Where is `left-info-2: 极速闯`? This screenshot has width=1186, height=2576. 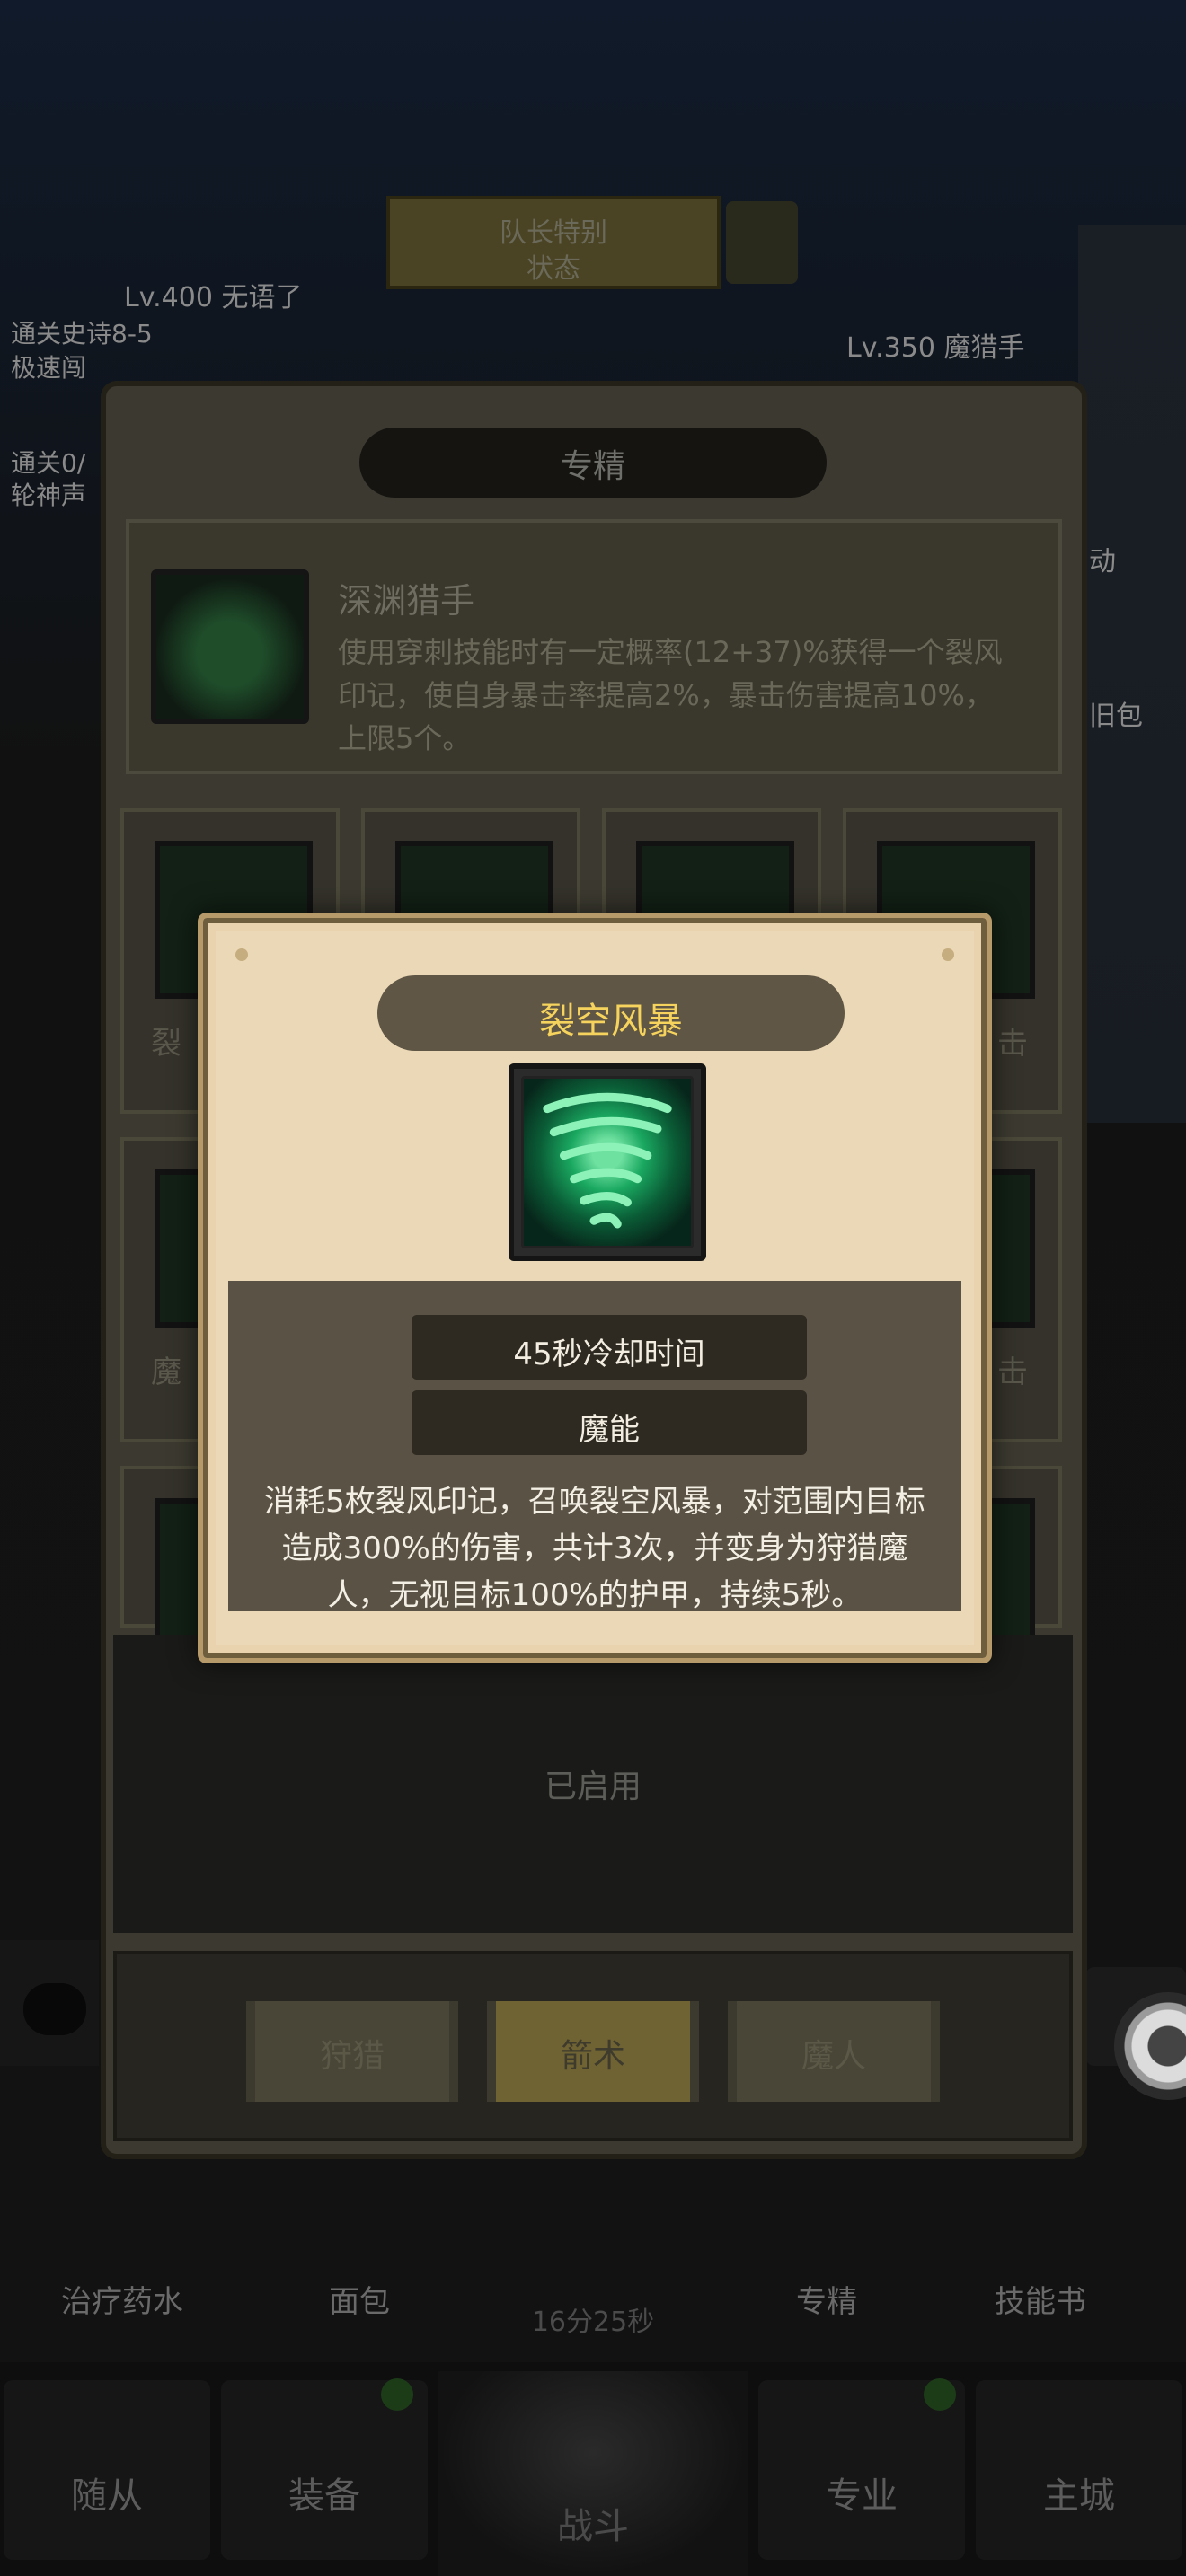
left-info-2: 极速闯 is located at coordinates (49, 368).